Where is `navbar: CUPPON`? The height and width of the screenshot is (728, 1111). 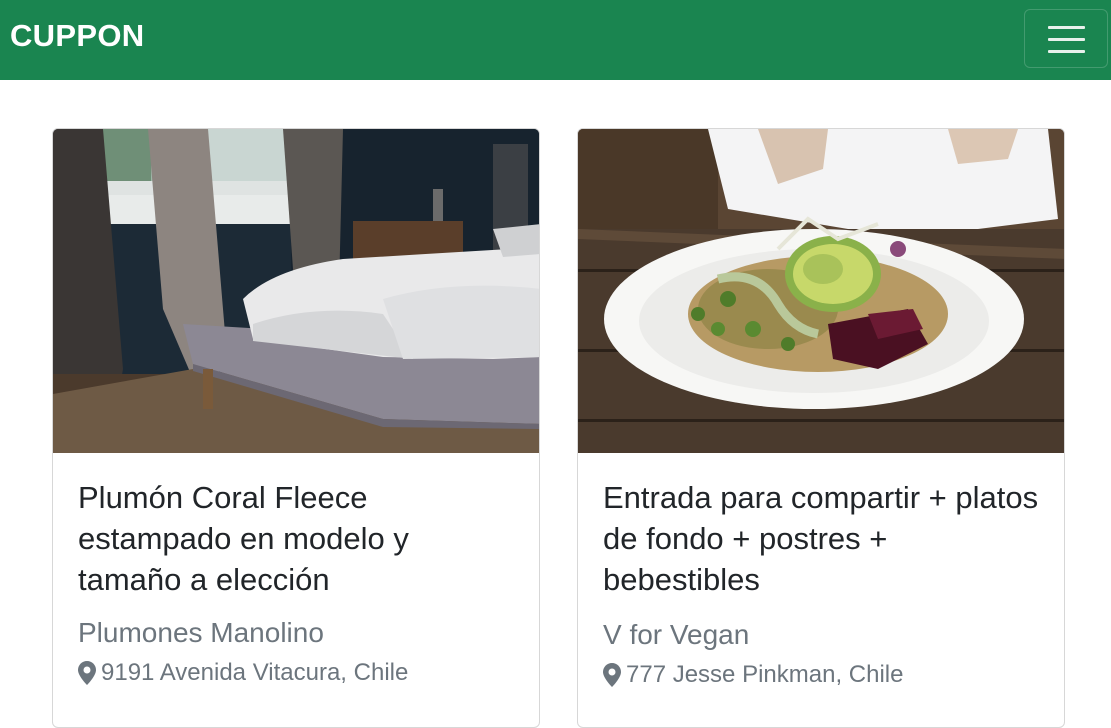
navbar: CUPPON is located at coordinates (555, 40).